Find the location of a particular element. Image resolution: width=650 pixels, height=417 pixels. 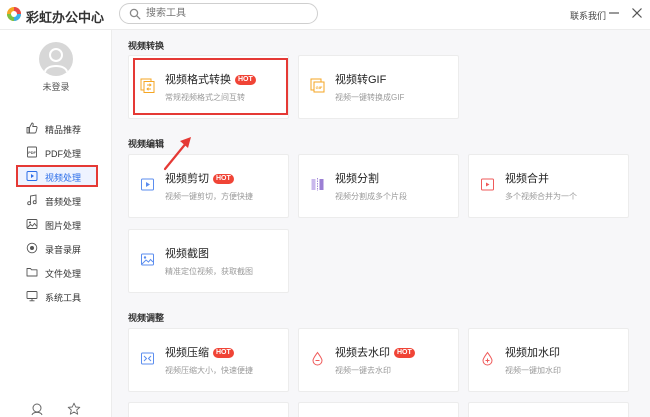

music-note-icon is located at coordinates (32, 200).